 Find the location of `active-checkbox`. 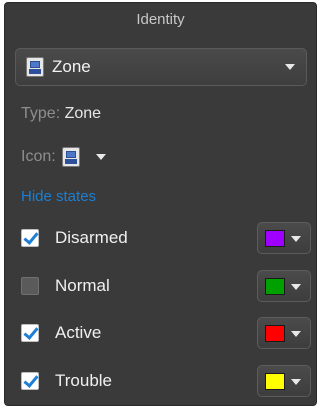

active-checkbox is located at coordinates (30, 333).